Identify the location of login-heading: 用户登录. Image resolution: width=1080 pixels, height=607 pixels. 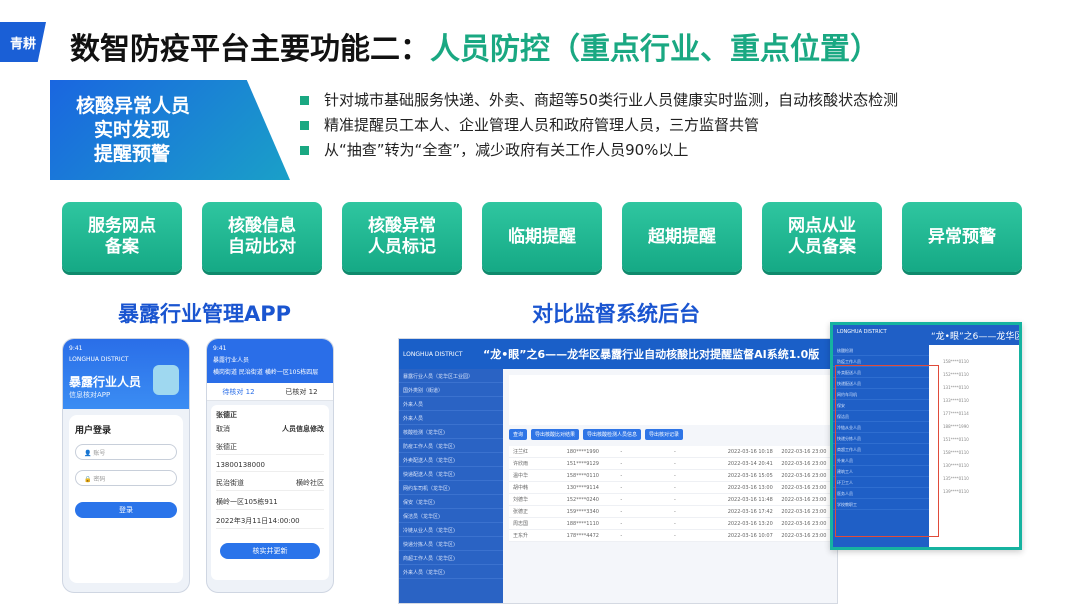
(93, 431).